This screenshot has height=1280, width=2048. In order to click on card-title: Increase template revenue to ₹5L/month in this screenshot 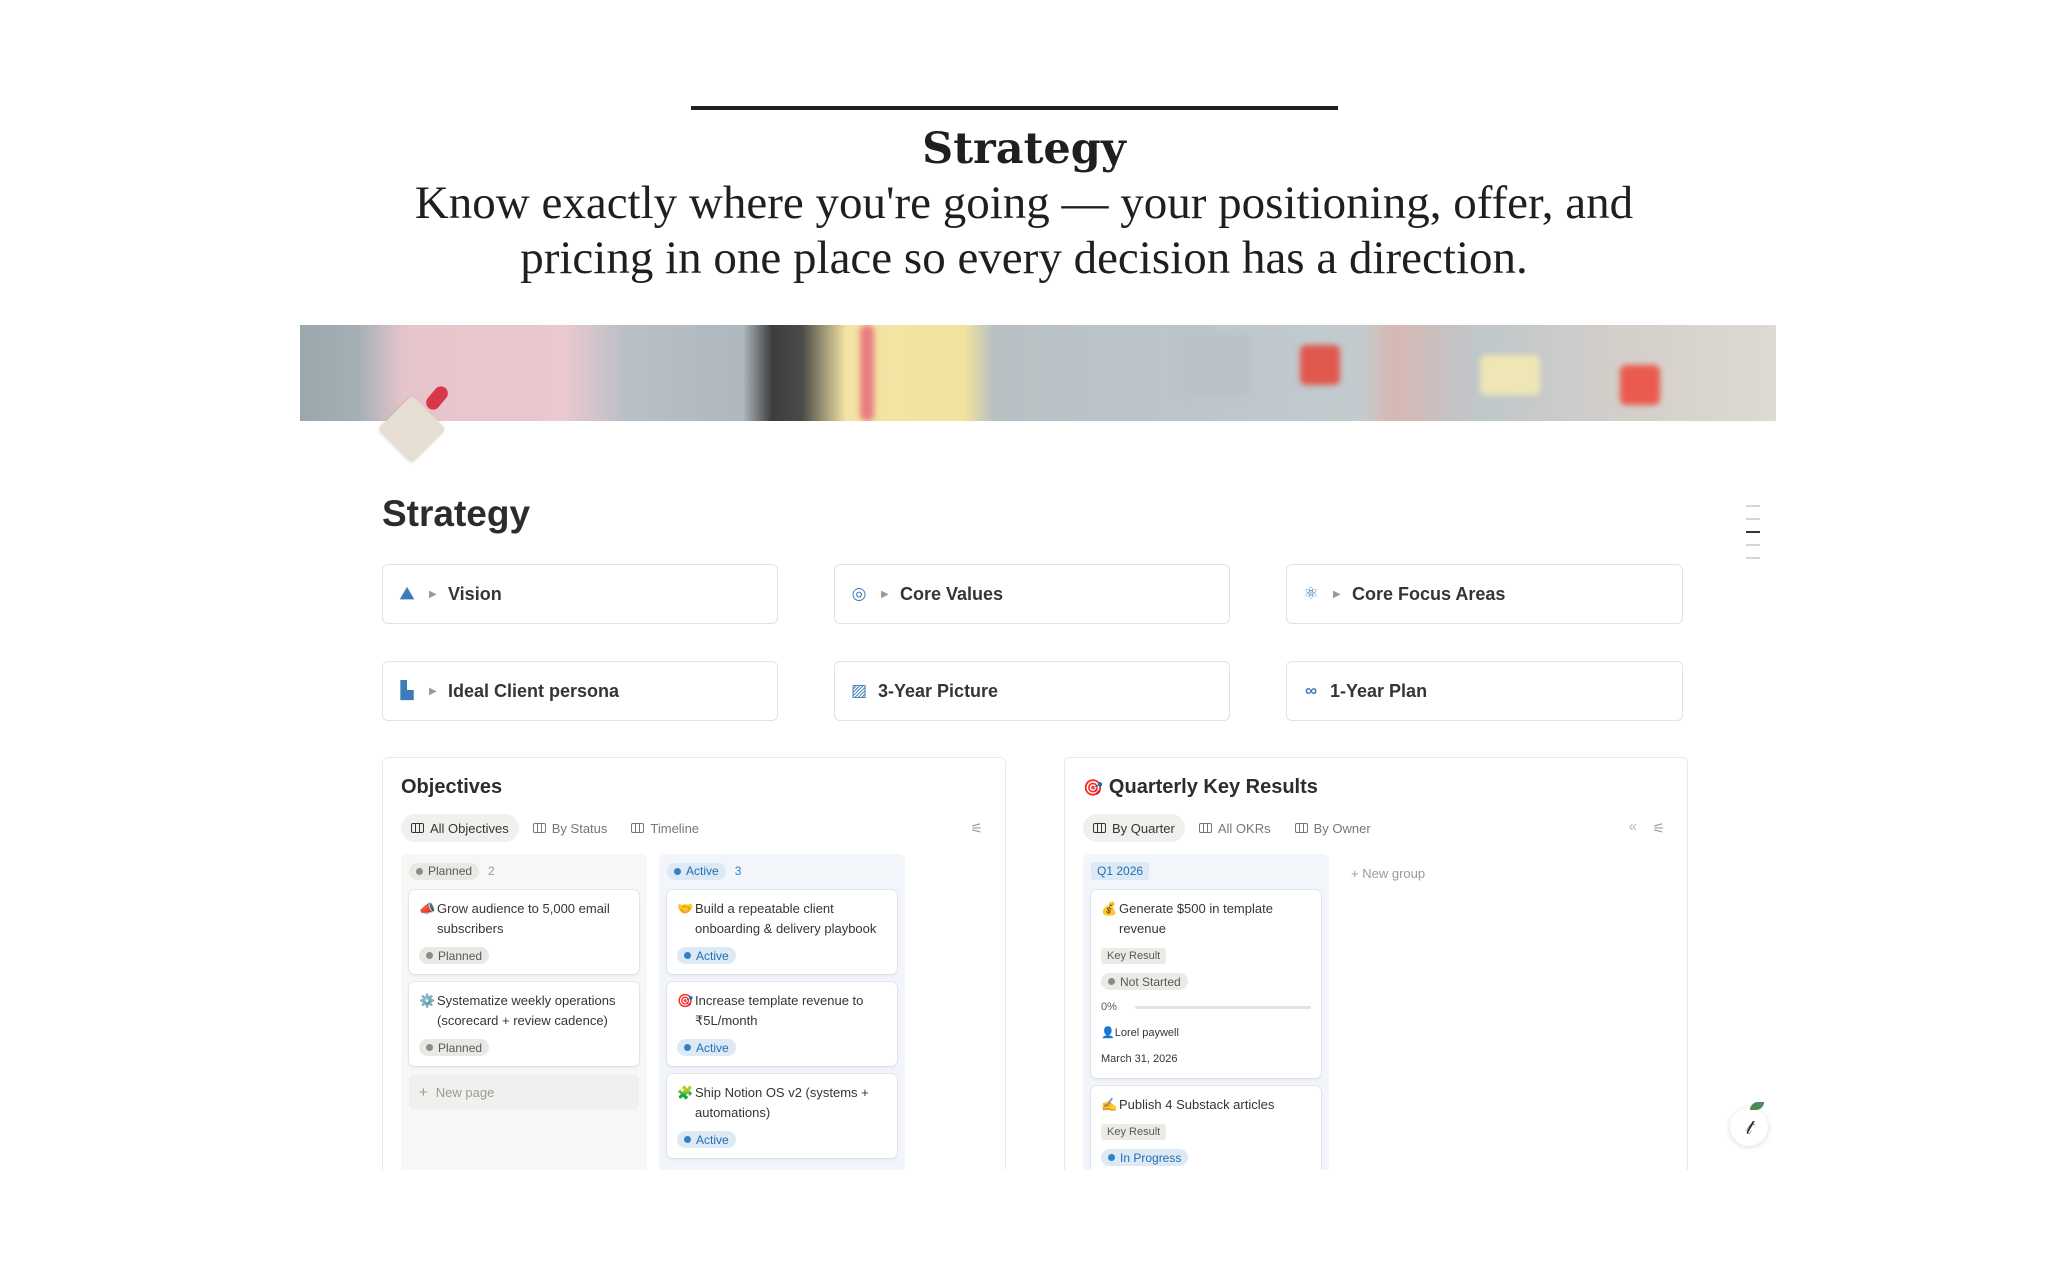, I will do `click(779, 1010)`.